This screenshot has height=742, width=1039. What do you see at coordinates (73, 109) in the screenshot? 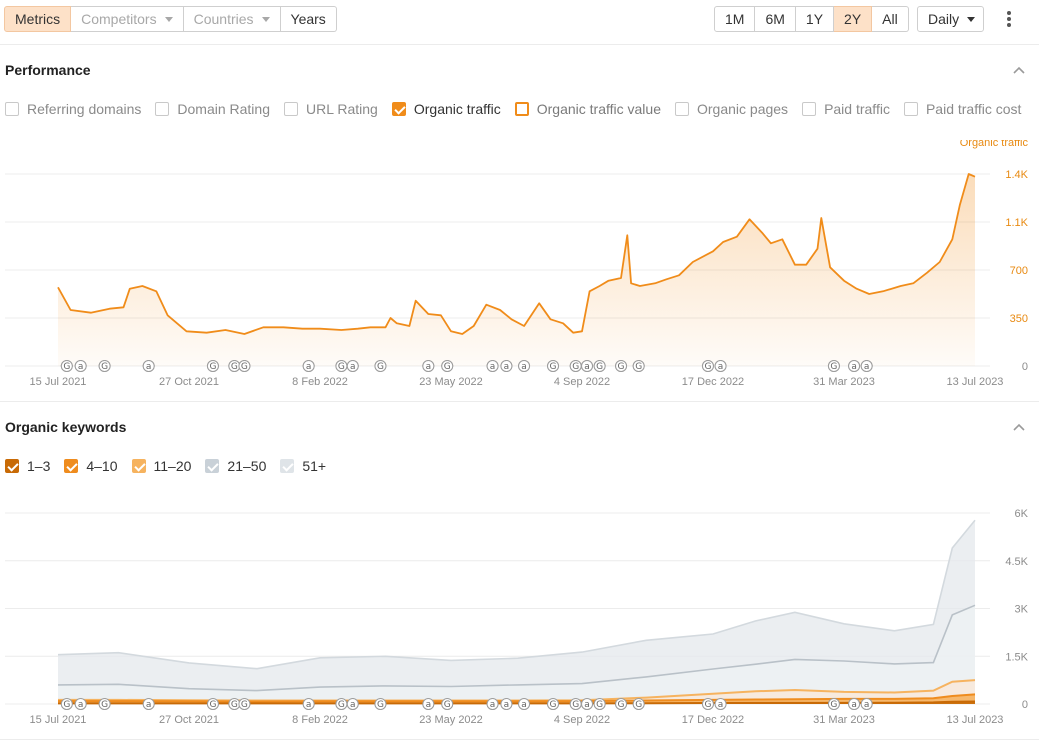
I see `metric-toggle-referring-domains: Referring domains` at bounding box center [73, 109].